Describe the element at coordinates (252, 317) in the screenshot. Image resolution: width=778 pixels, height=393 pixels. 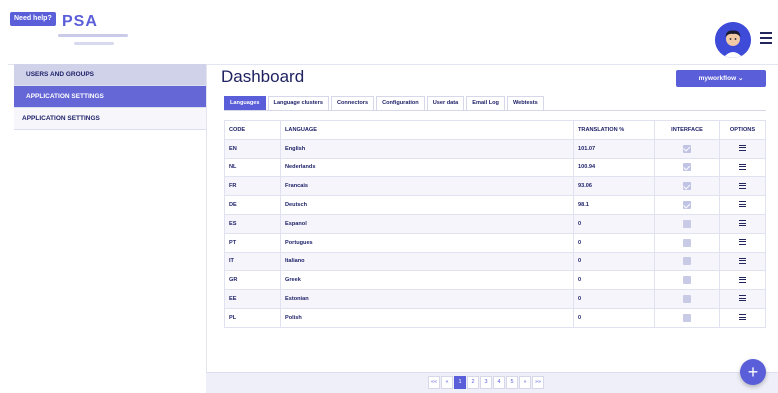
I see `cell-code: PL` at that location.